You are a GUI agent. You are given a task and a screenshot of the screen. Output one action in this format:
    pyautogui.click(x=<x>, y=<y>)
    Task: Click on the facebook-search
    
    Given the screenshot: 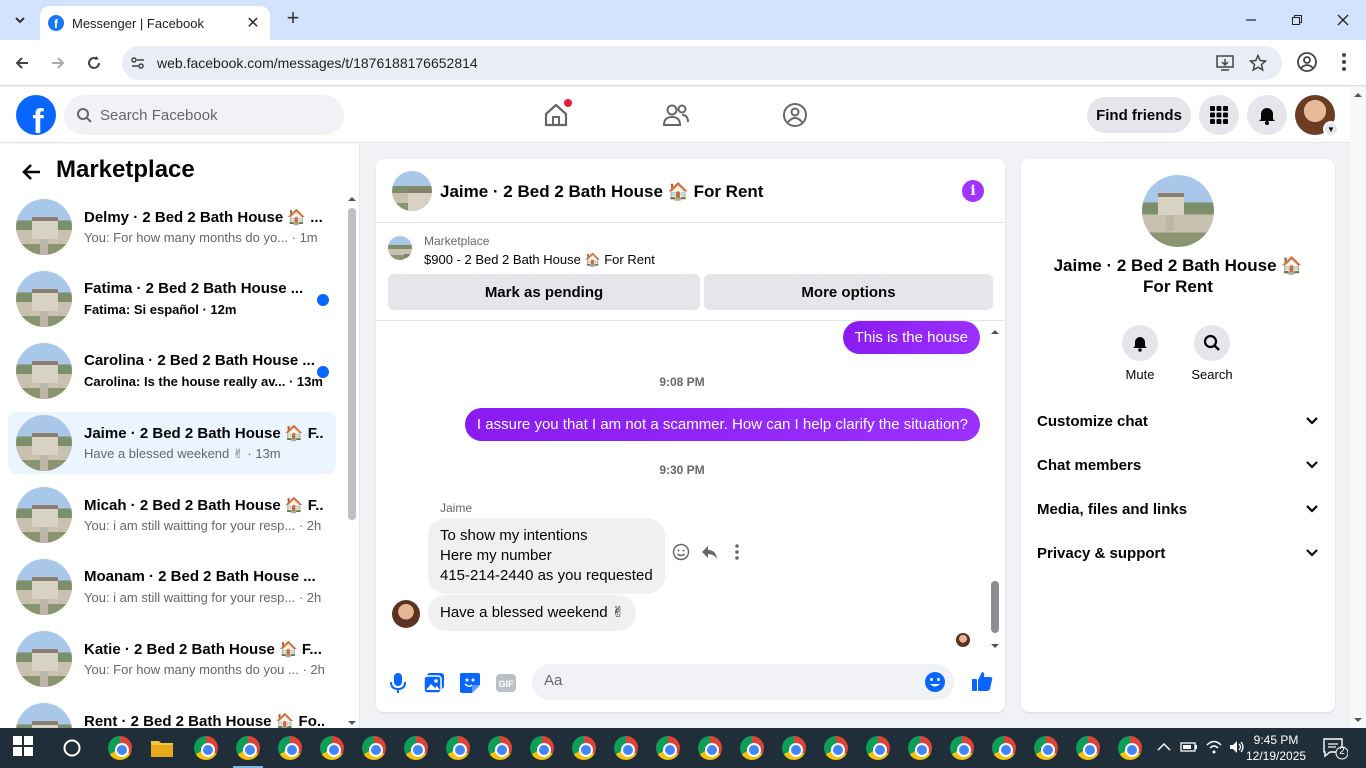 What is the action you would take?
    pyautogui.click(x=204, y=115)
    